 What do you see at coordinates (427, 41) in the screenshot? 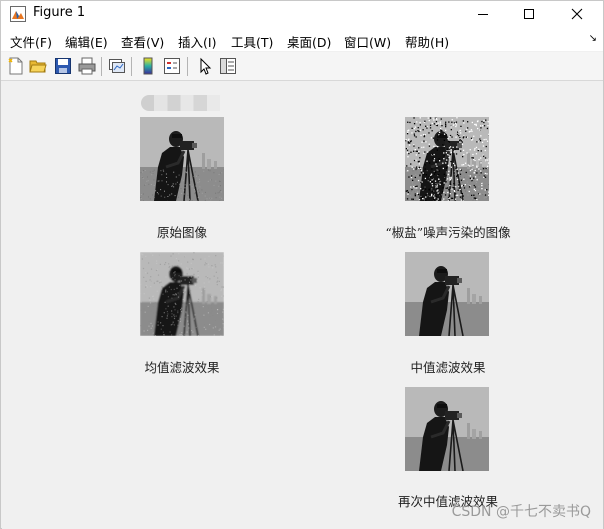
I see `menu-help: 帮助(H)` at bounding box center [427, 41].